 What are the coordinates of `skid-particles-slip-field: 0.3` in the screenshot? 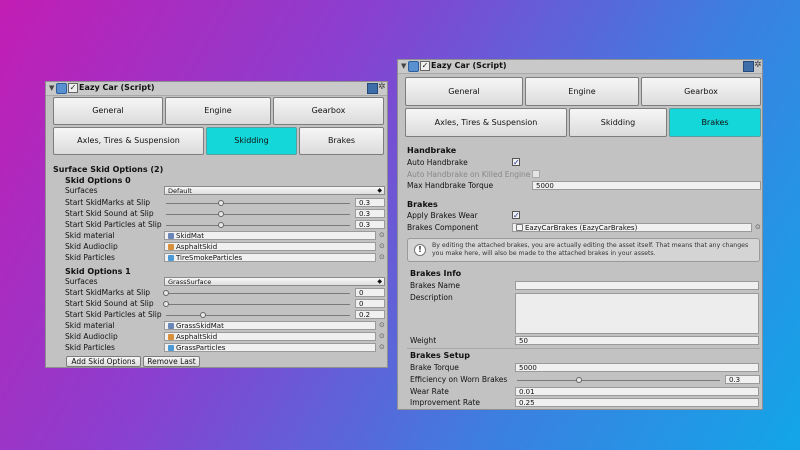 It's located at (370, 224).